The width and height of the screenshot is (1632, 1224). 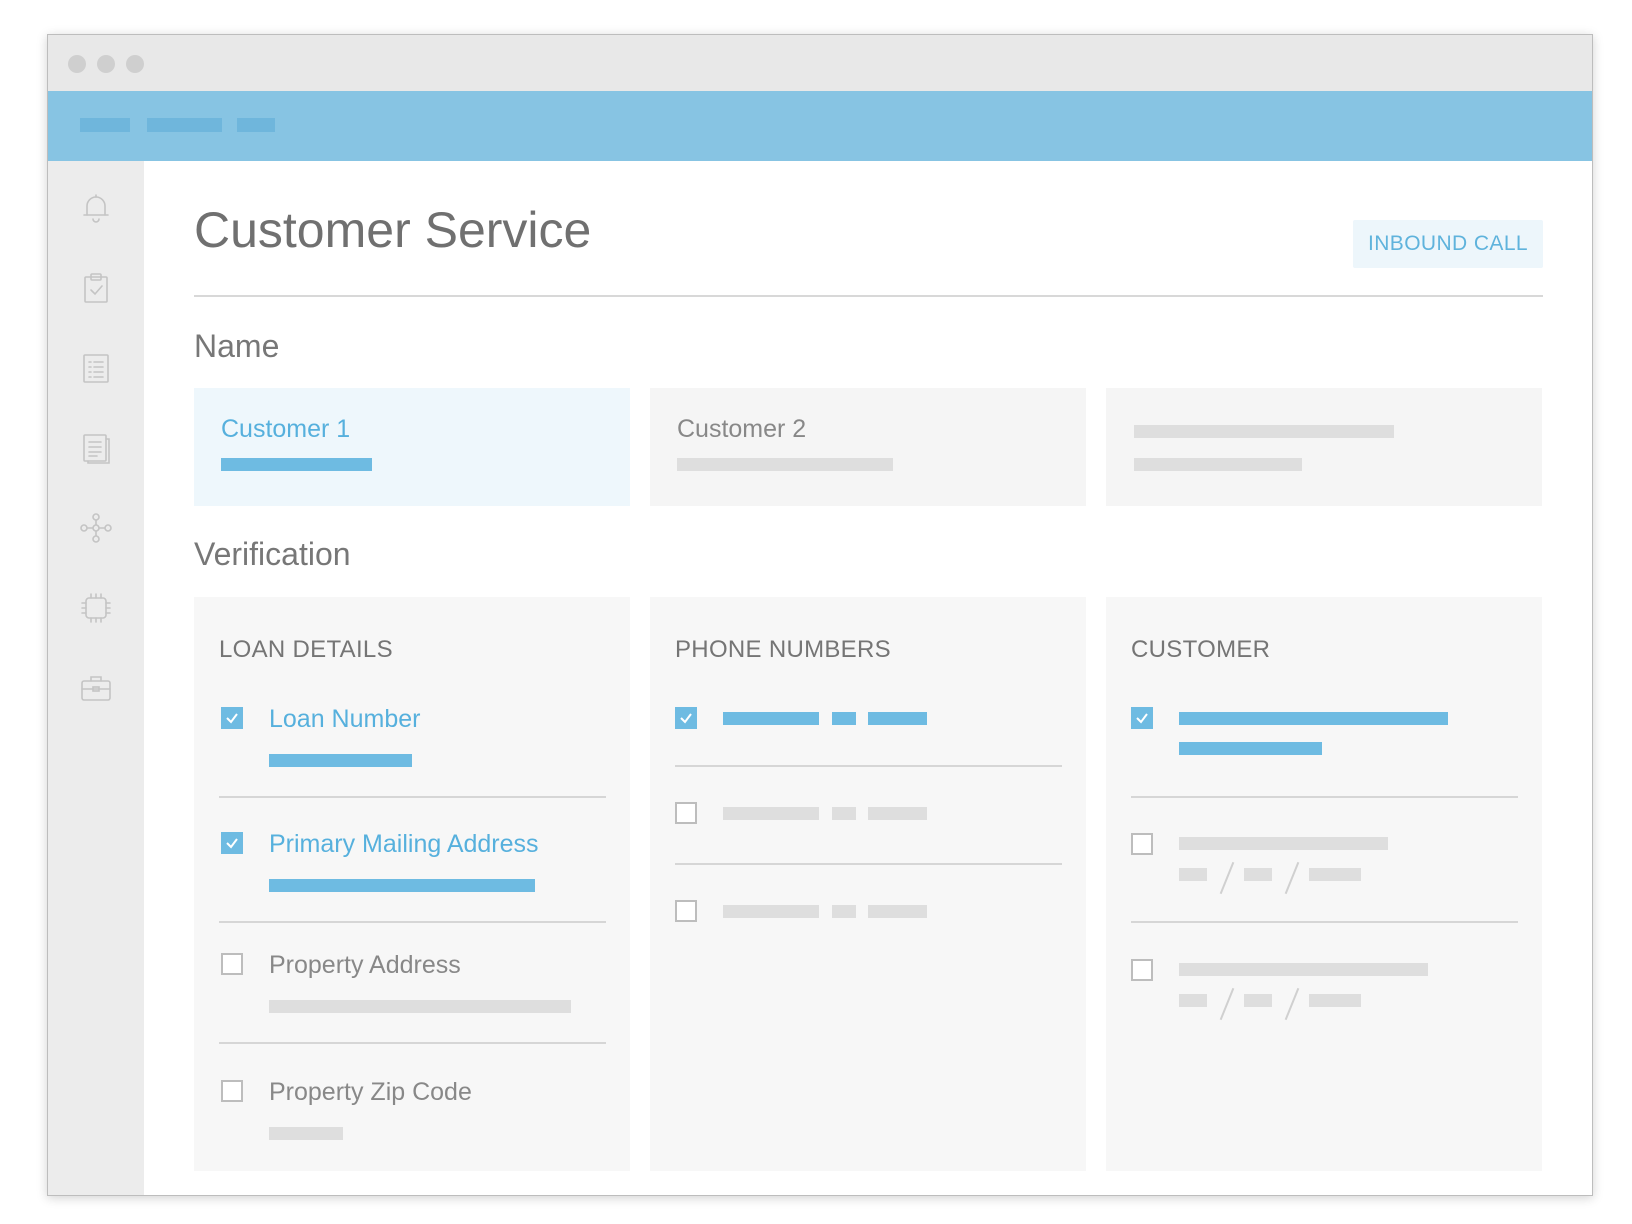 What do you see at coordinates (1324, 884) in the screenshot?
I see `customer-panel: CUSTOMER` at bounding box center [1324, 884].